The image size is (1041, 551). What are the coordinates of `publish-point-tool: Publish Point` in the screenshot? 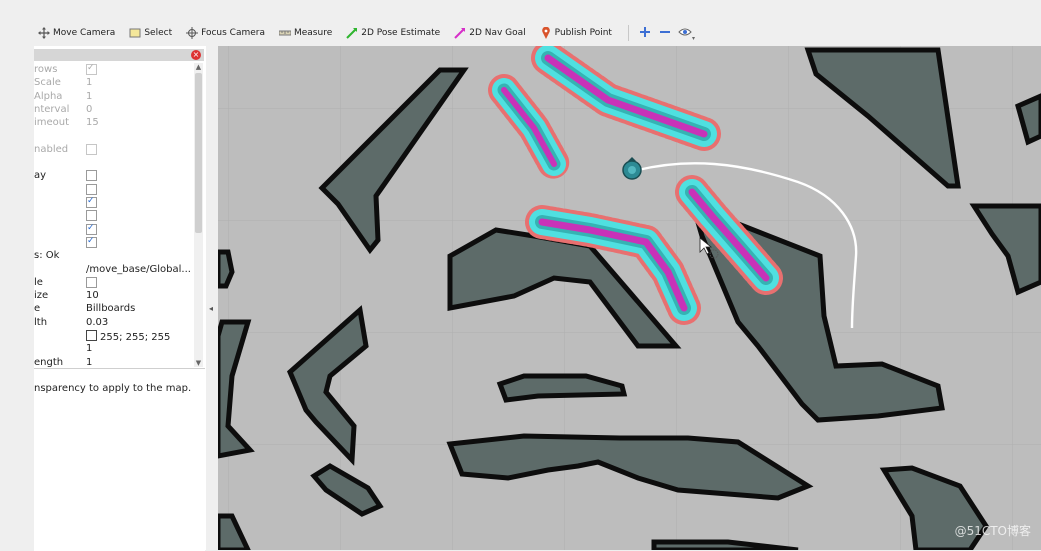 It's located at (577, 33).